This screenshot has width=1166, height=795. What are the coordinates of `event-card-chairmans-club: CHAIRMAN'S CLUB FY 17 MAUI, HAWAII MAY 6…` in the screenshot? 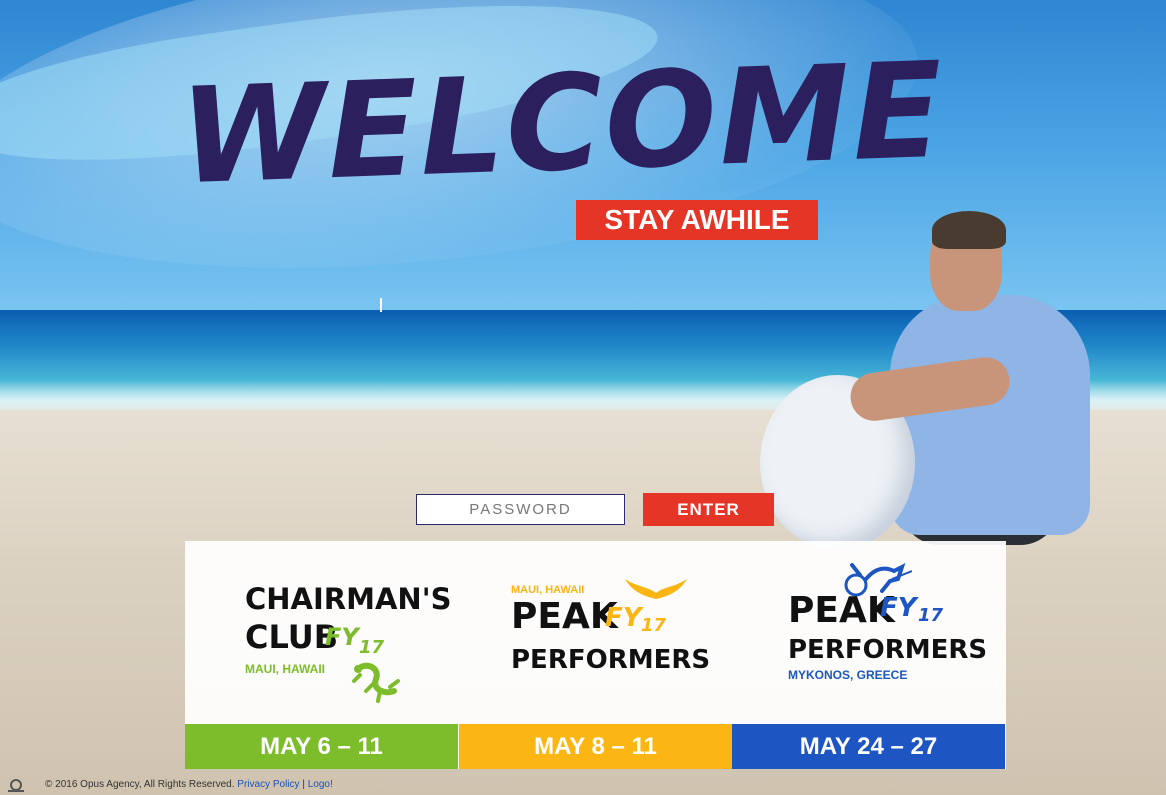 It's located at (321, 655).